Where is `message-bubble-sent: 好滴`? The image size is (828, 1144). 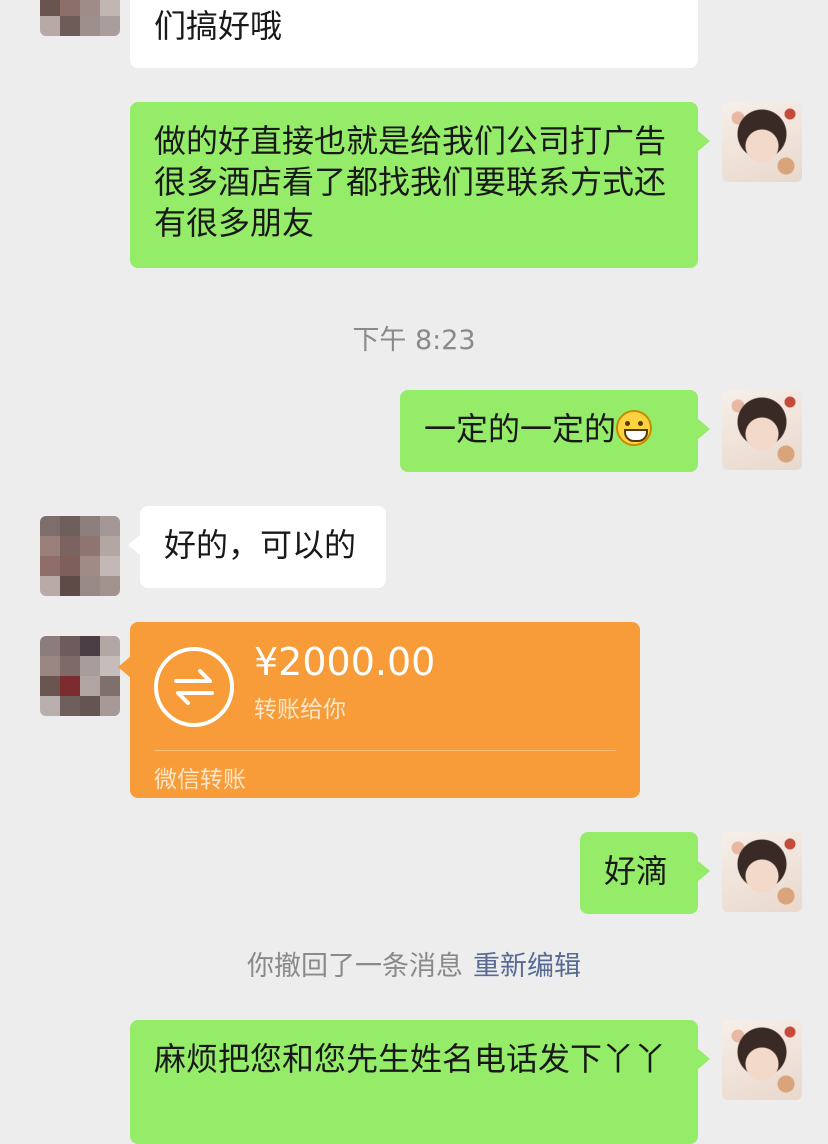 message-bubble-sent: 好滴 is located at coordinates (645, 873).